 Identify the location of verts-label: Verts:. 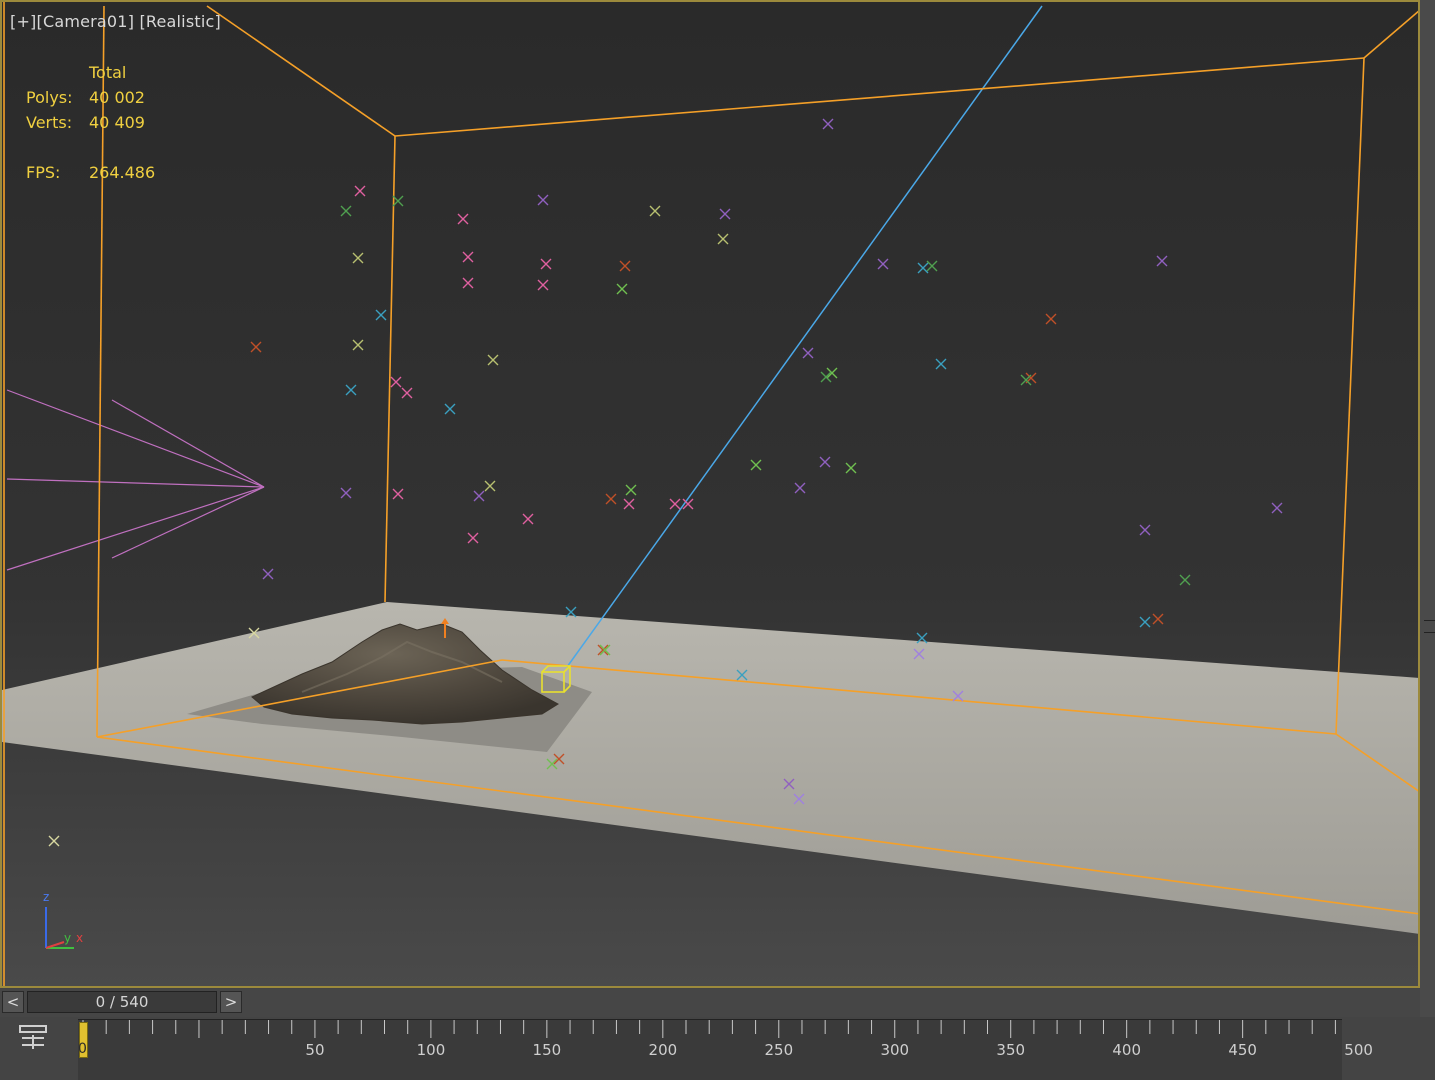
(49, 122).